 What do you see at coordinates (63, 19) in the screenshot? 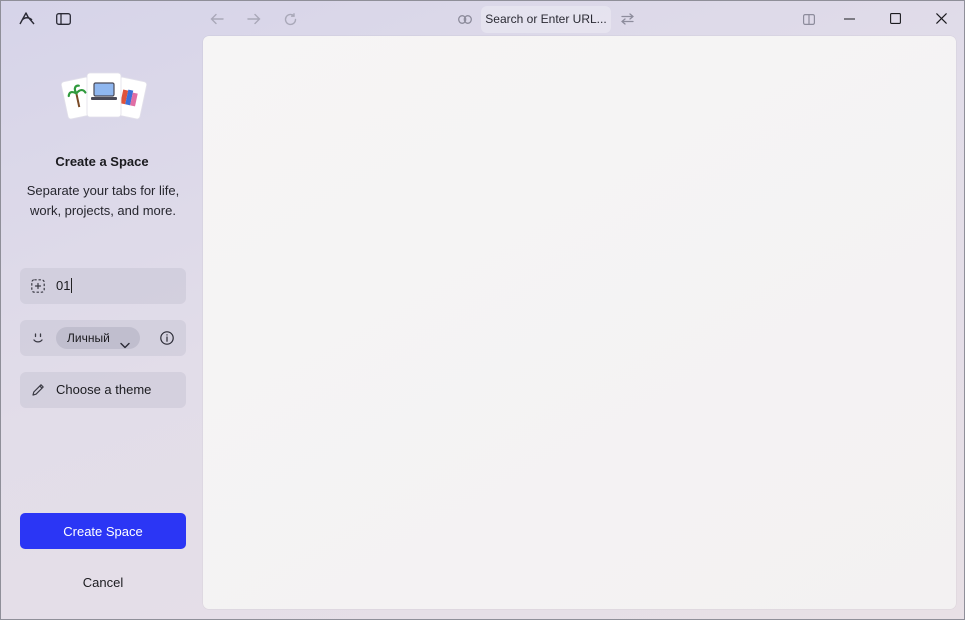
I see `sidebar-toggle-icon` at bounding box center [63, 19].